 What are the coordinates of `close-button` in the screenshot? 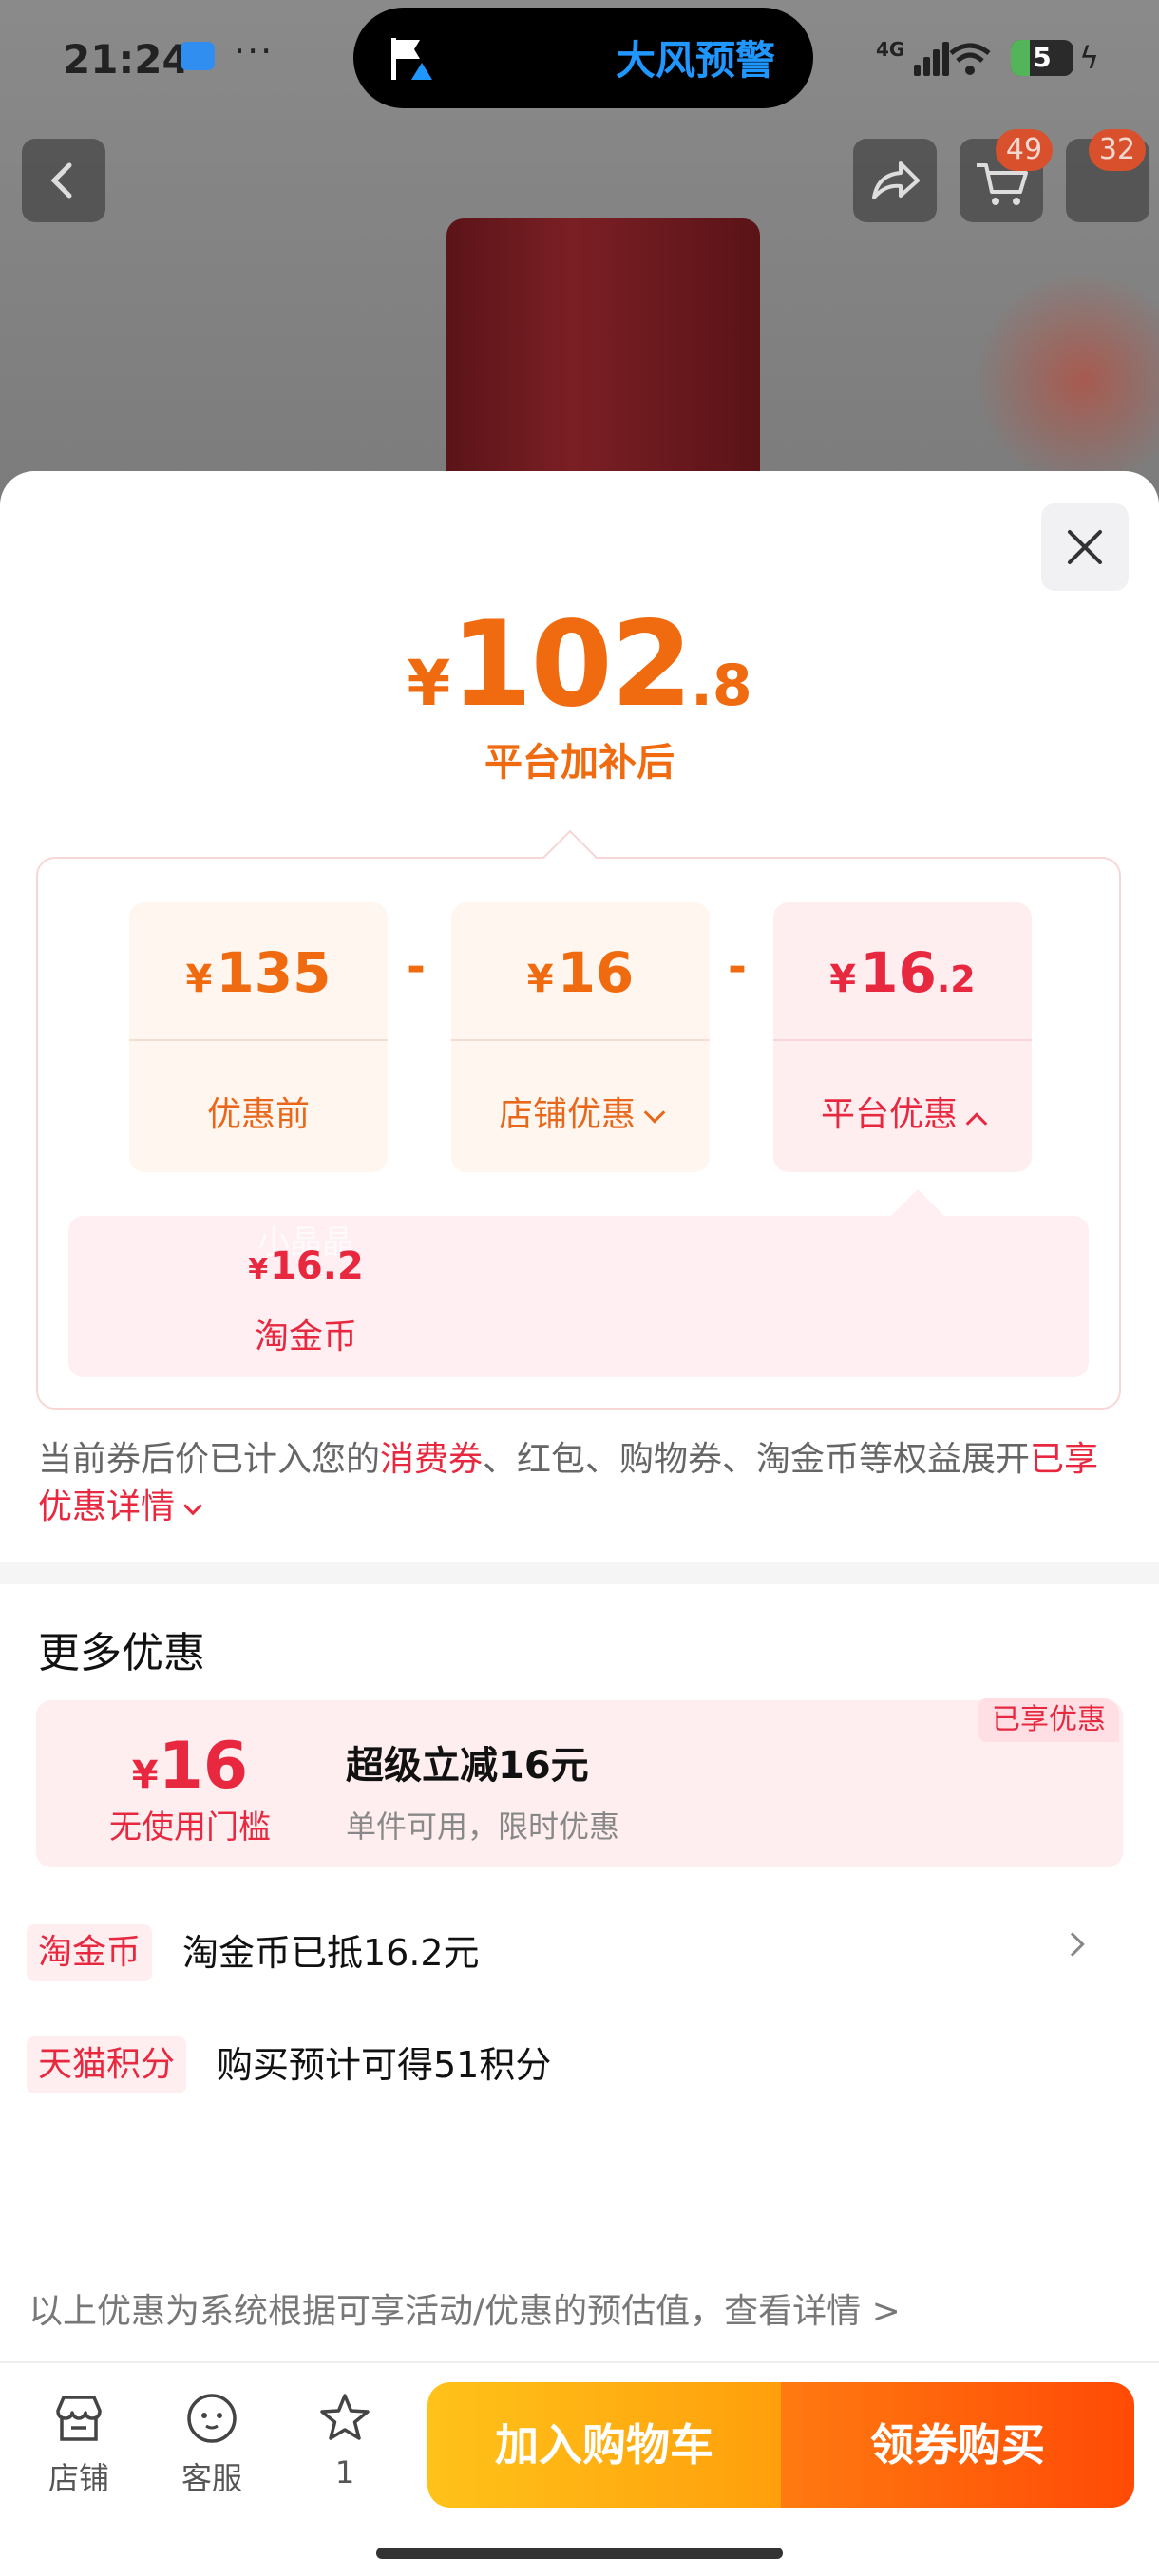 It's located at (1085, 547).